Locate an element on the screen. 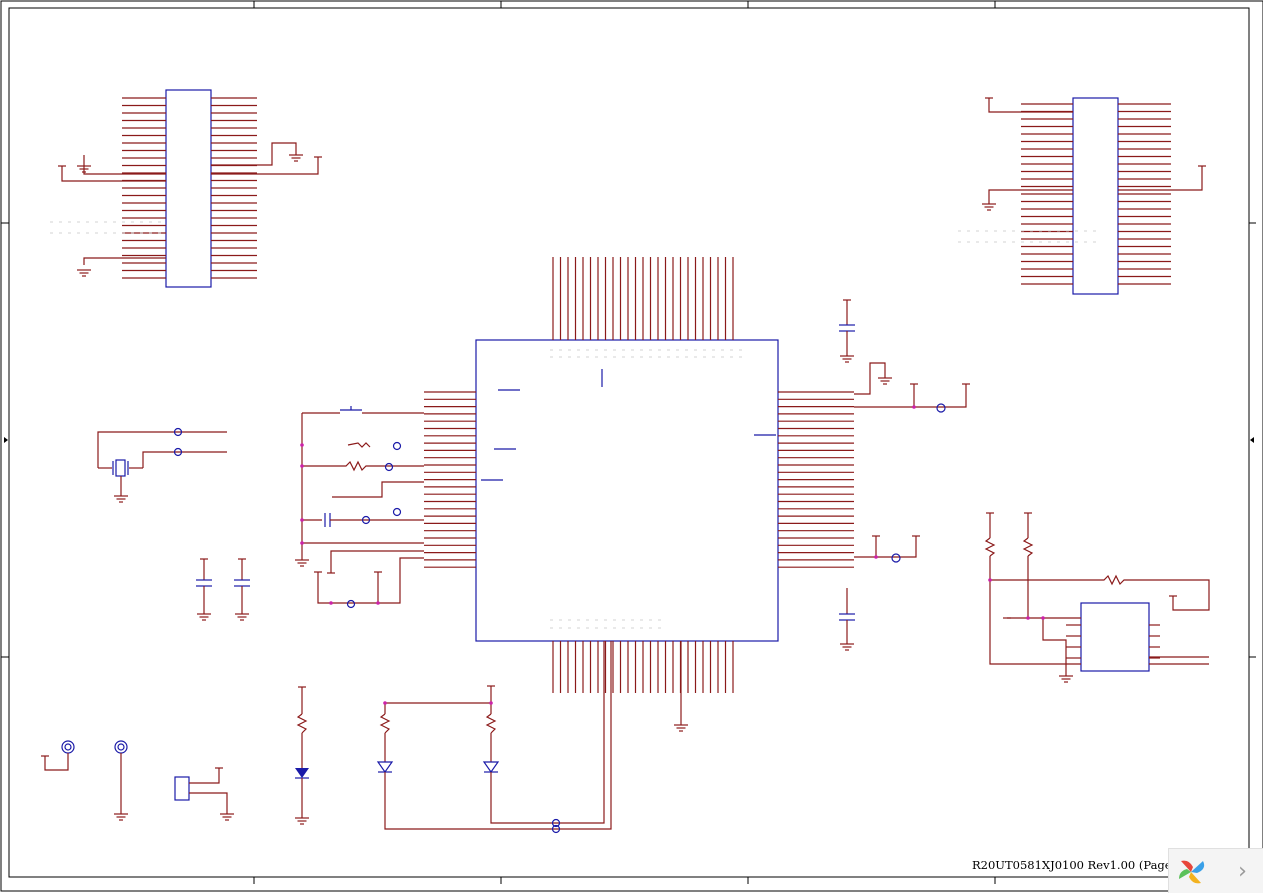  next-page-button: › is located at coordinates (1242, 871).